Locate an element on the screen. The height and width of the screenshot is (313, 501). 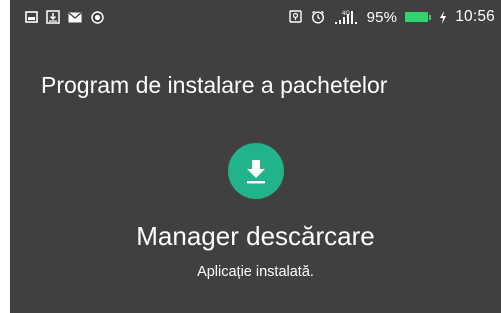
status-bar: 4G 95% 10:56 is located at coordinates (255, 17).